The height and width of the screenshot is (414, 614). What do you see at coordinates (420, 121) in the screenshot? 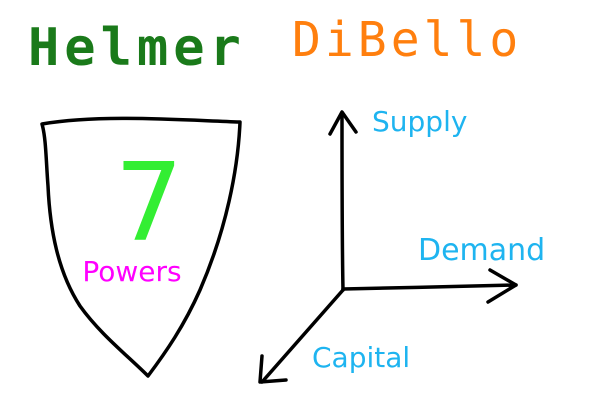
I see `axis-label-supply: Supply` at bounding box center [420, 121].